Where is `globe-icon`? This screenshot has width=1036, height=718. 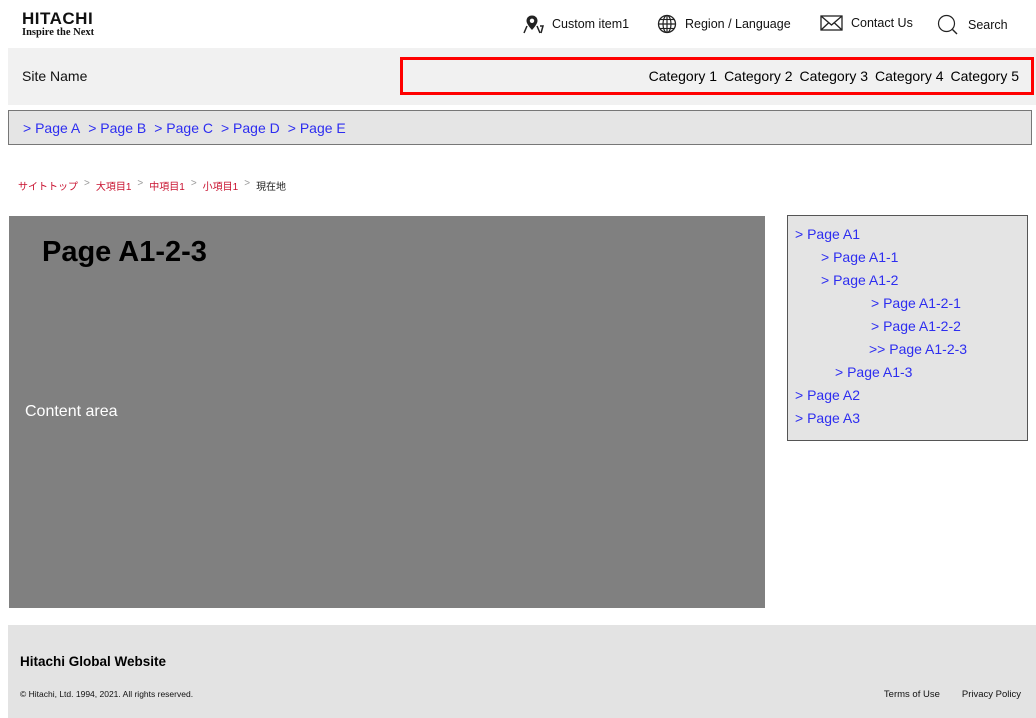 globe-icon is located at coordinates (667, 24).